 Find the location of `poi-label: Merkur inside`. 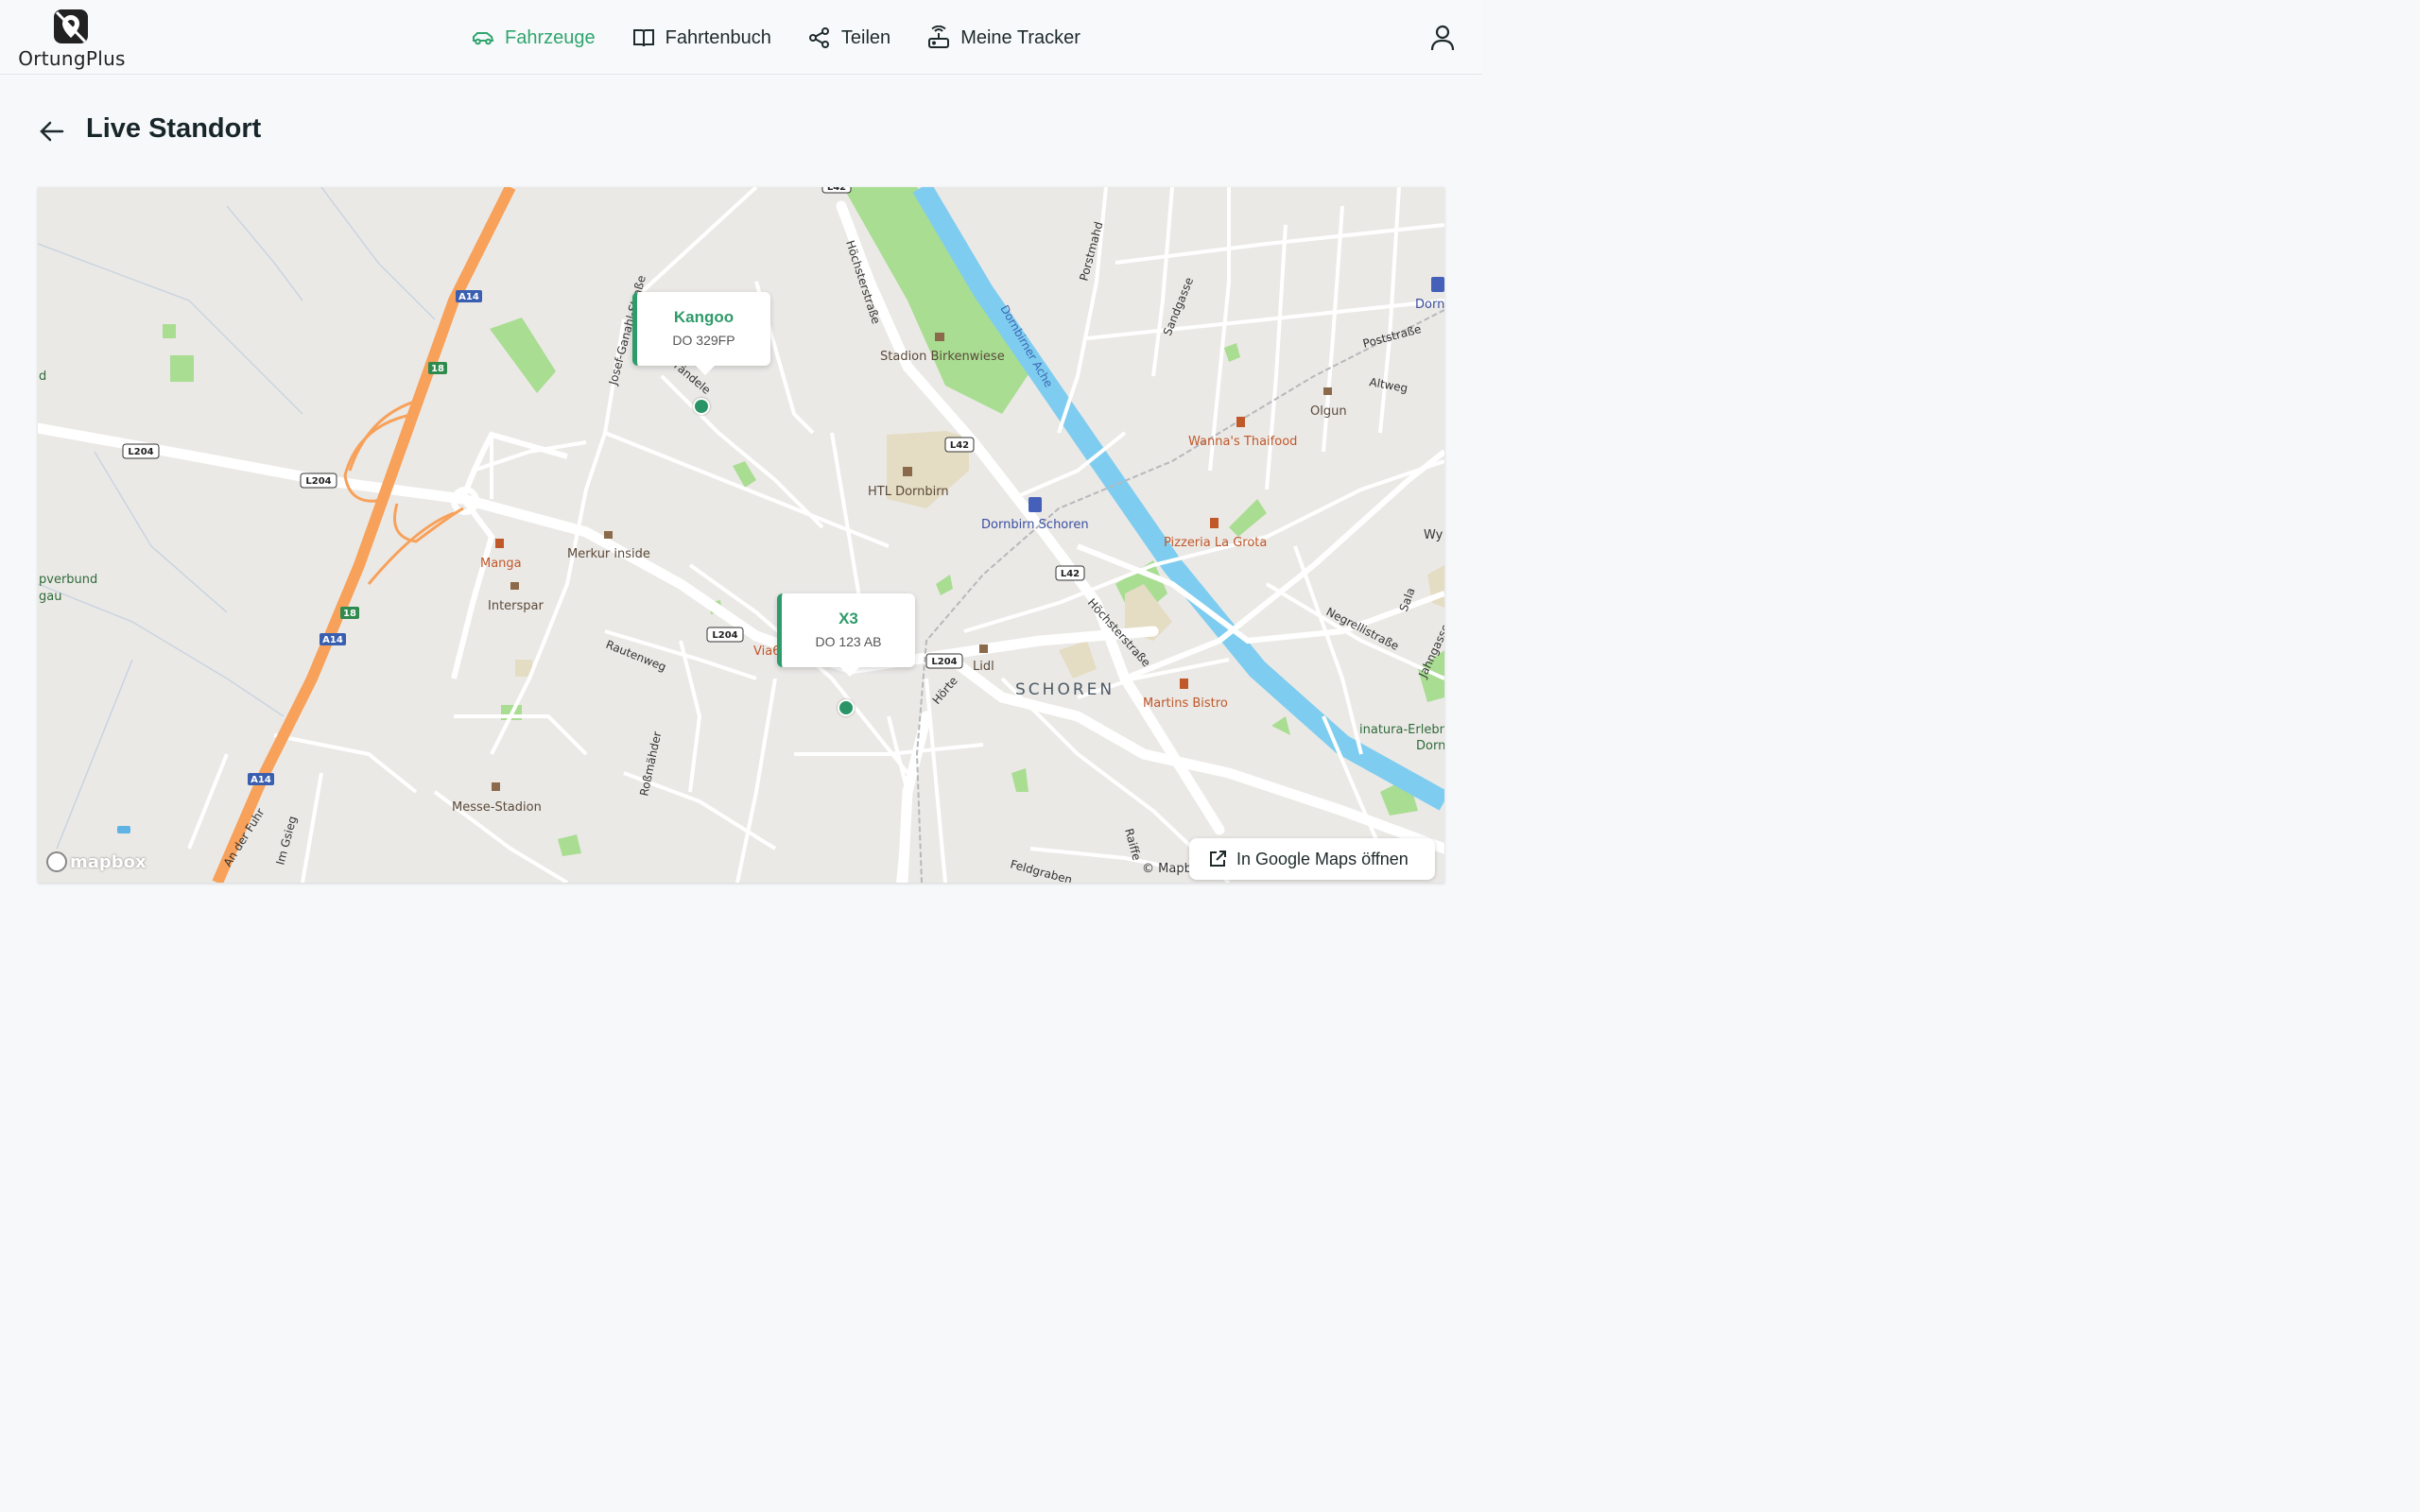

poi-label: Merkur inside is located at coordinates (608, 554).